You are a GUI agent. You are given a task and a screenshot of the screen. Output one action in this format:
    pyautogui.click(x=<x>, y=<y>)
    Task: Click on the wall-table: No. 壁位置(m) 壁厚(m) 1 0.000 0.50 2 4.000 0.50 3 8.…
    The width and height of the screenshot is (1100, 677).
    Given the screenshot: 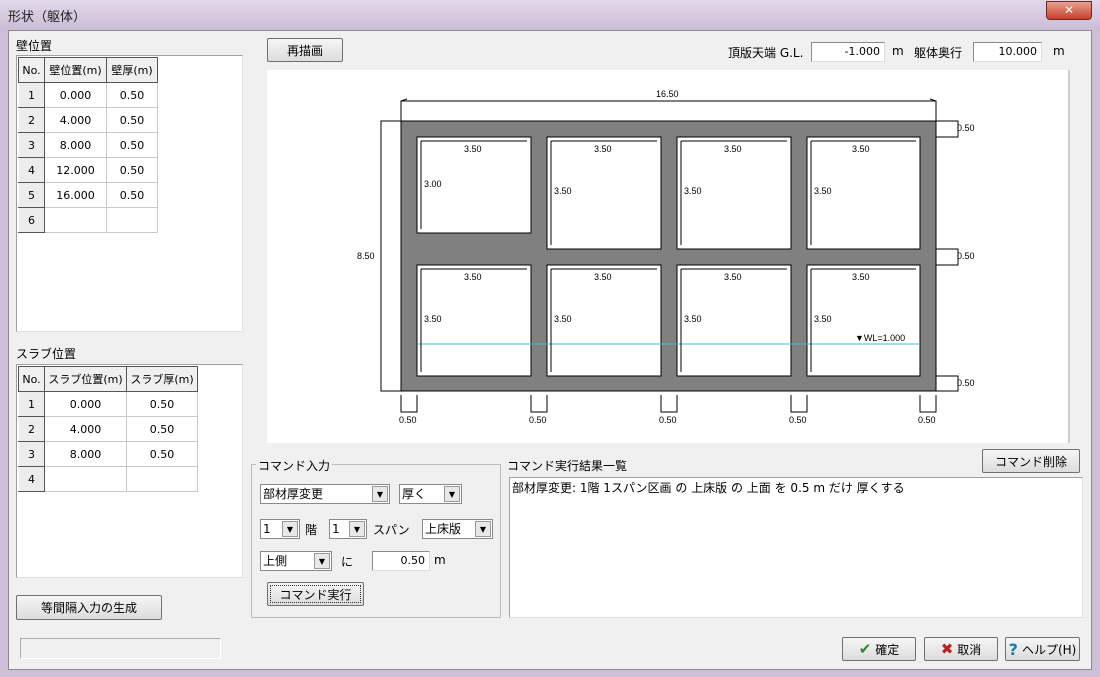 What is the action you would take?
    pyautogui.click(x=88, y=145)
    